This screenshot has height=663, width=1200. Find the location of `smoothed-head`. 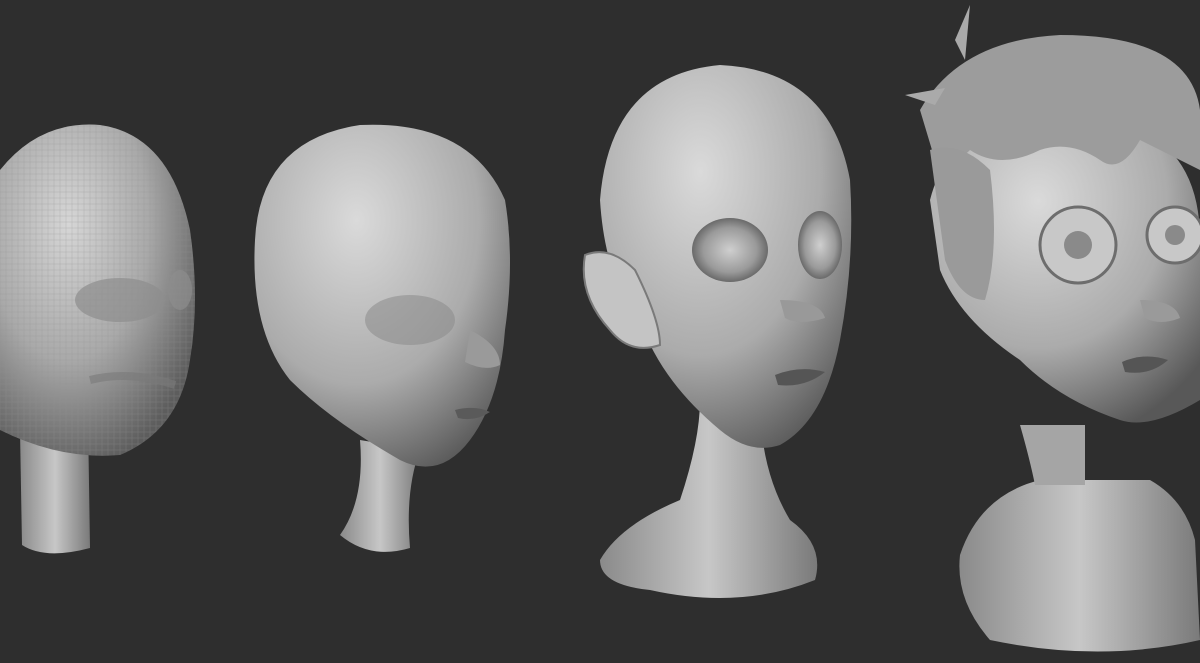

smoothed-head is located at coordinates (382, 338).